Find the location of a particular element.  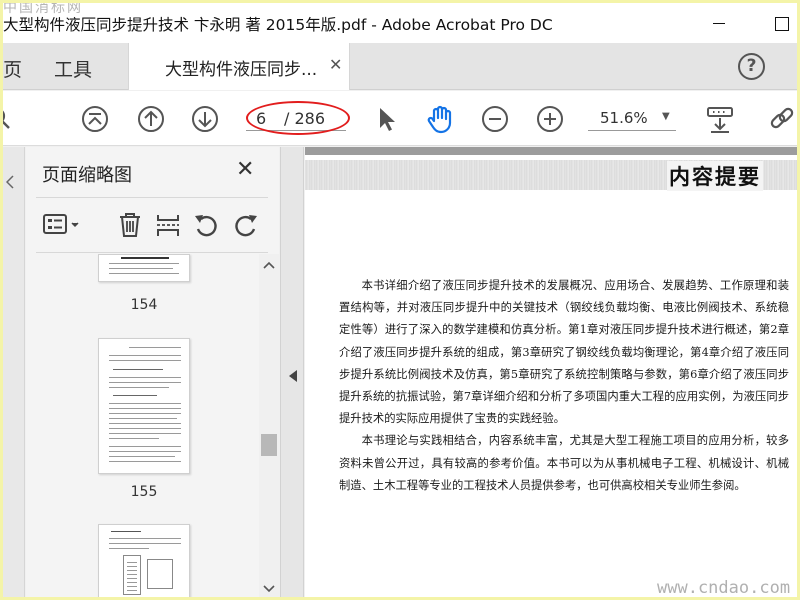

first-page-icon is located at coordinates (95, 119).